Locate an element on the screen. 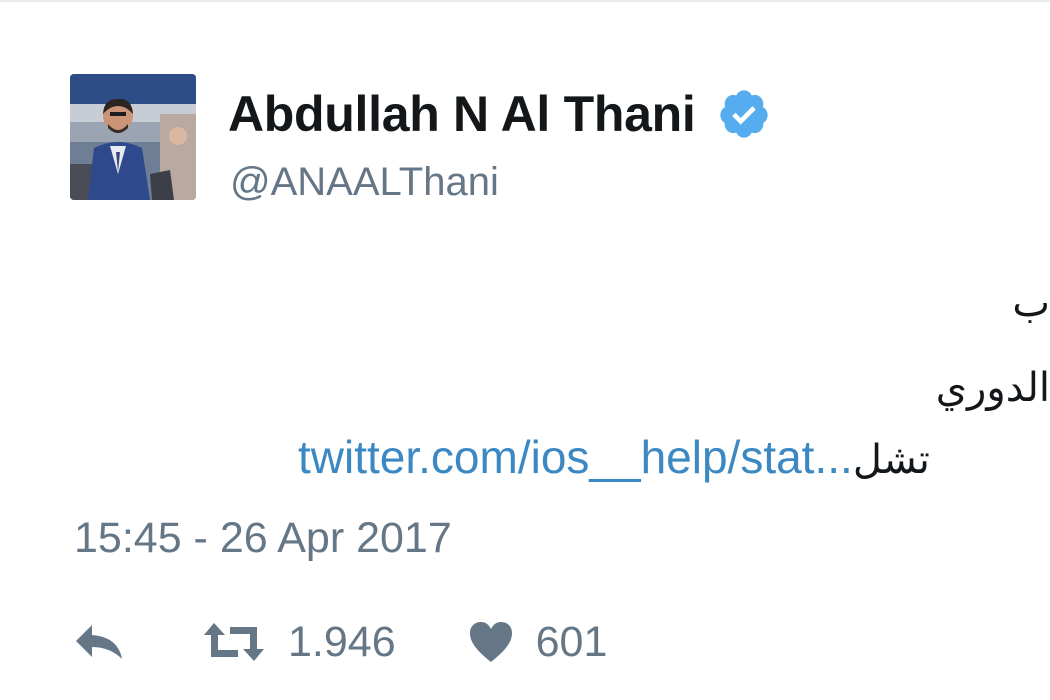 Image resolution: width=1050 pixels, height=700 pixels. tweet-actions: 1.946 601 is located at coordinates (338, 642).